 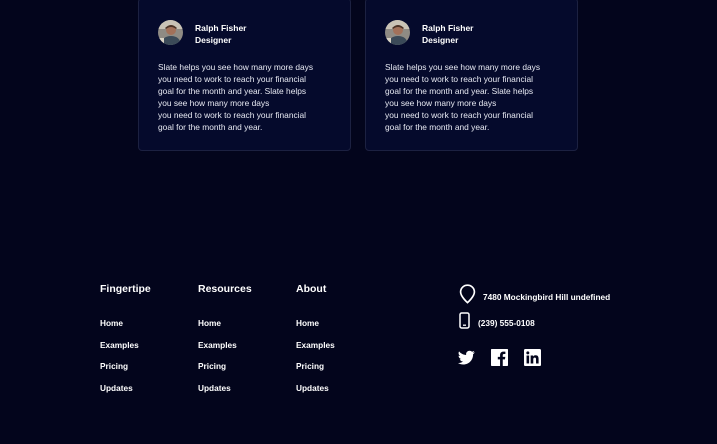 What do you see at coordinates (499, 357) in the screenshot?
I see `facebook-icon` at bounding box center [499, 357].